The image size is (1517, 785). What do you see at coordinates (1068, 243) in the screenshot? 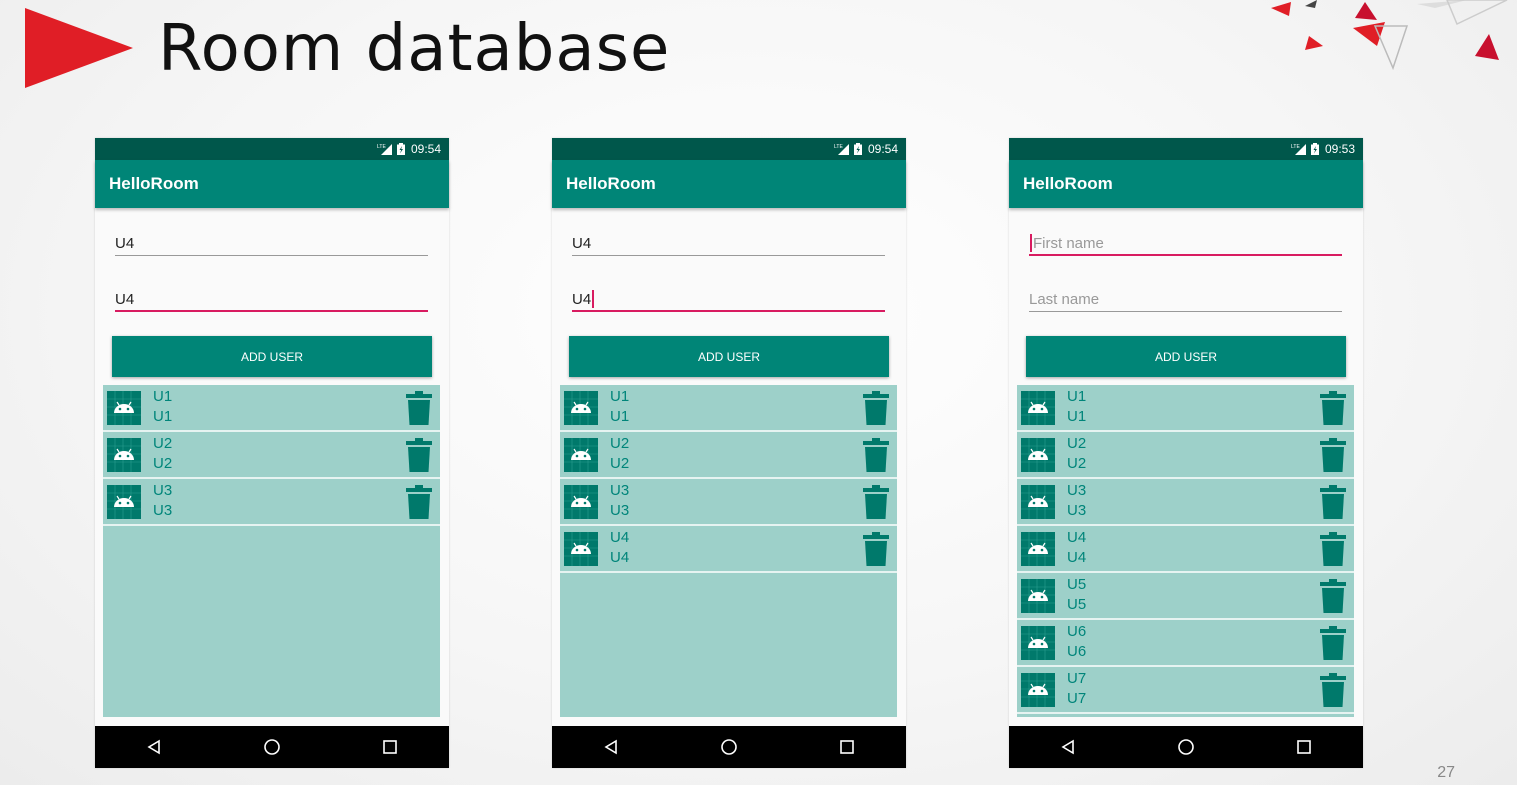
I see `first-name-placeholder: First name` at bounding box center [1068, 243].